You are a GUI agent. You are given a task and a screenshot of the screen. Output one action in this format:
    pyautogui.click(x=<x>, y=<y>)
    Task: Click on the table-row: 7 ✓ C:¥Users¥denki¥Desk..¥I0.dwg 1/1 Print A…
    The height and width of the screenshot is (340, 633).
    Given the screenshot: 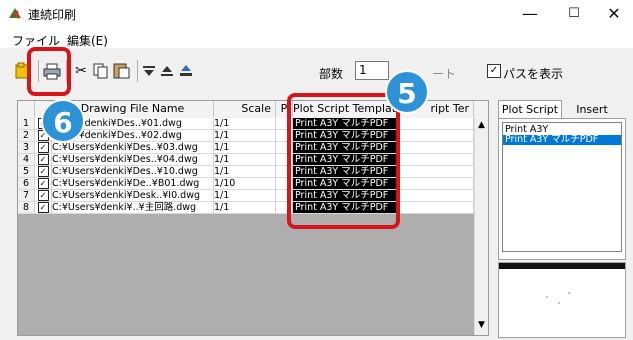 What is the action you would take?
    pyautogui.click(x=253, y=196)
    